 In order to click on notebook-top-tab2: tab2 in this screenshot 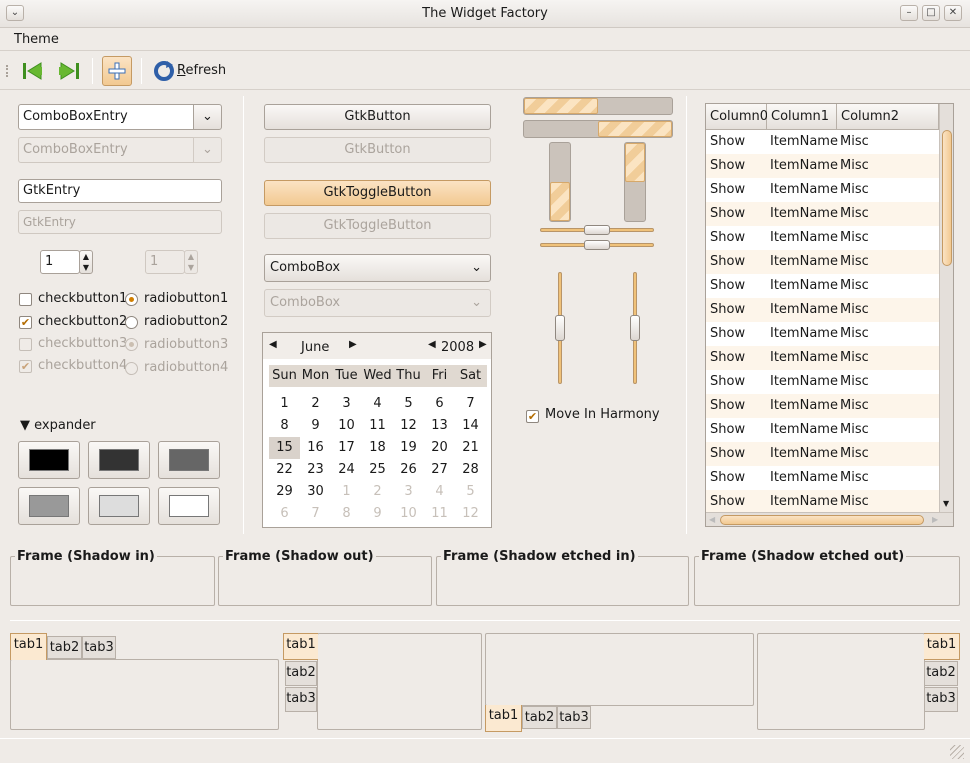, I will do `click(64, 647)`.